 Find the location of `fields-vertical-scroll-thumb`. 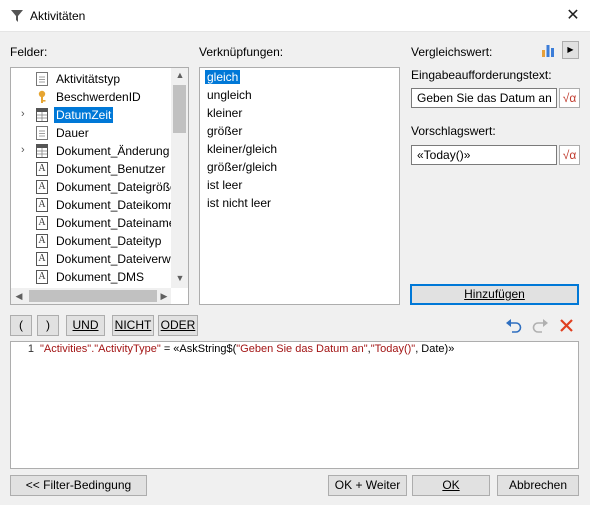

fields-vertical-scroll-thumb is located at coordinates (179, 109).